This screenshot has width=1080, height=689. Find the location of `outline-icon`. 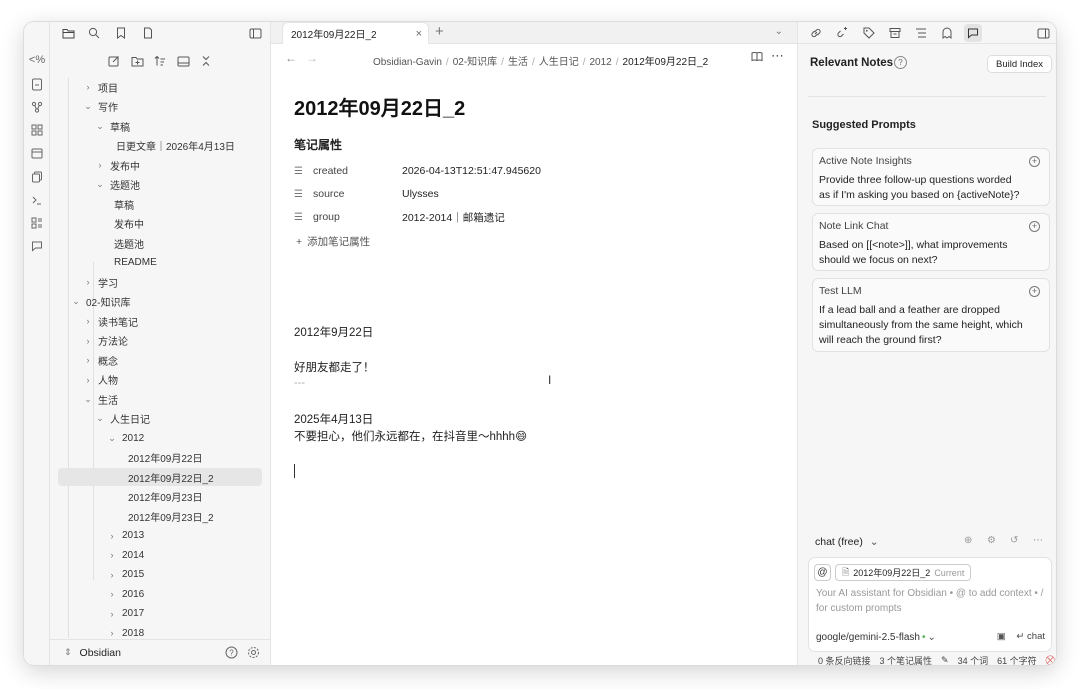

outline-icon is located at coordinates (921, 33).